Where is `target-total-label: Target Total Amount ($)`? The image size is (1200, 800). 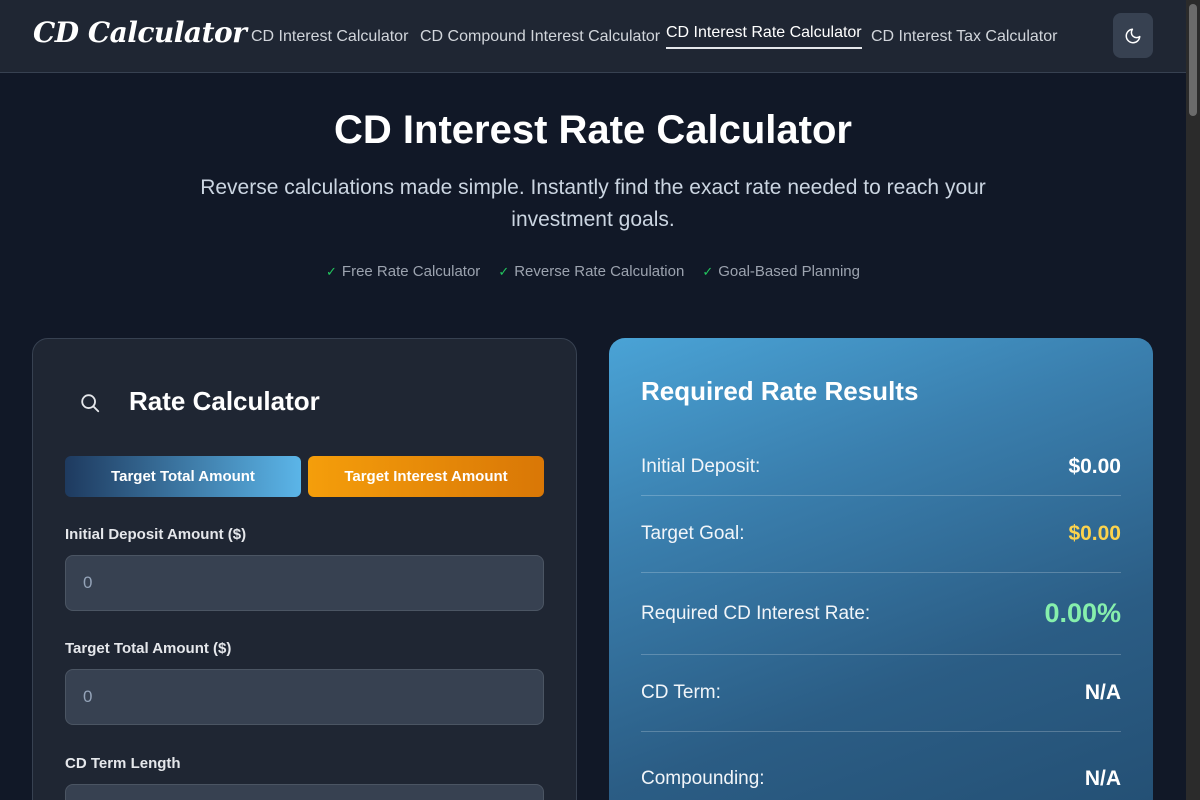 target-total-label: Target Total Amount ($) is located at coordinates (148, 648).